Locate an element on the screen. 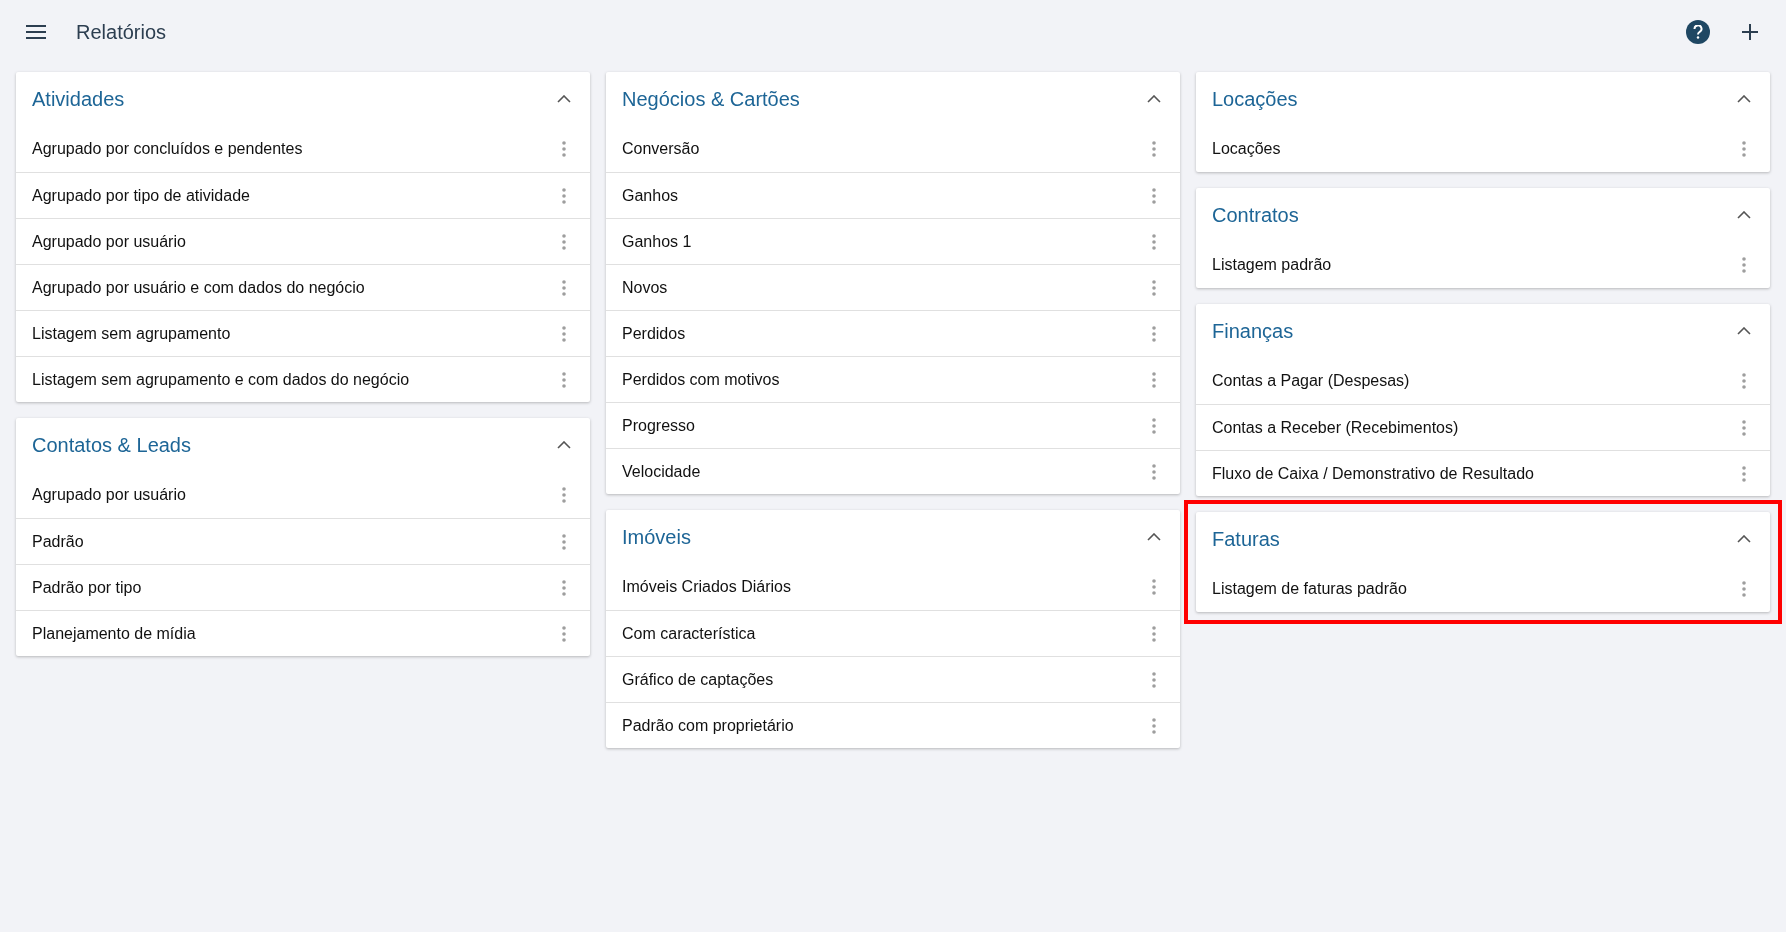  report-row: Locações is located at coordinates (1483, 149).